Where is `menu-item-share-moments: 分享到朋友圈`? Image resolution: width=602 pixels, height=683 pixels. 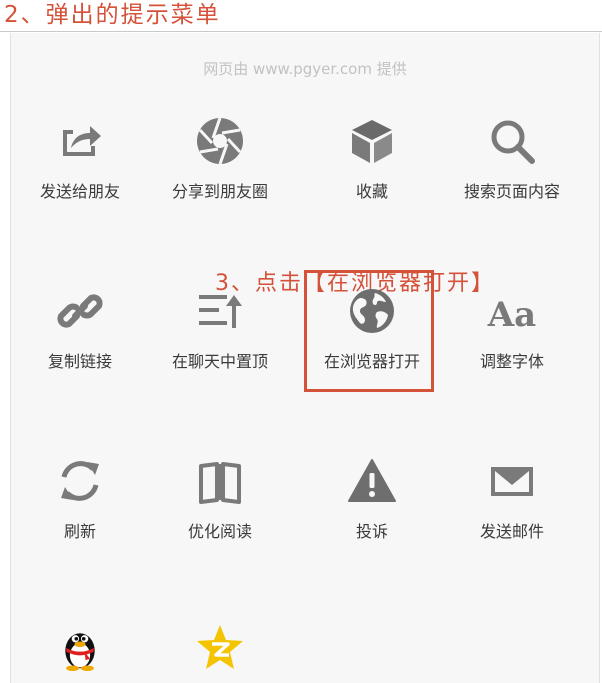
menu-item-share-moments: 分享到朋友圈 is located at coordinates (220, 159).